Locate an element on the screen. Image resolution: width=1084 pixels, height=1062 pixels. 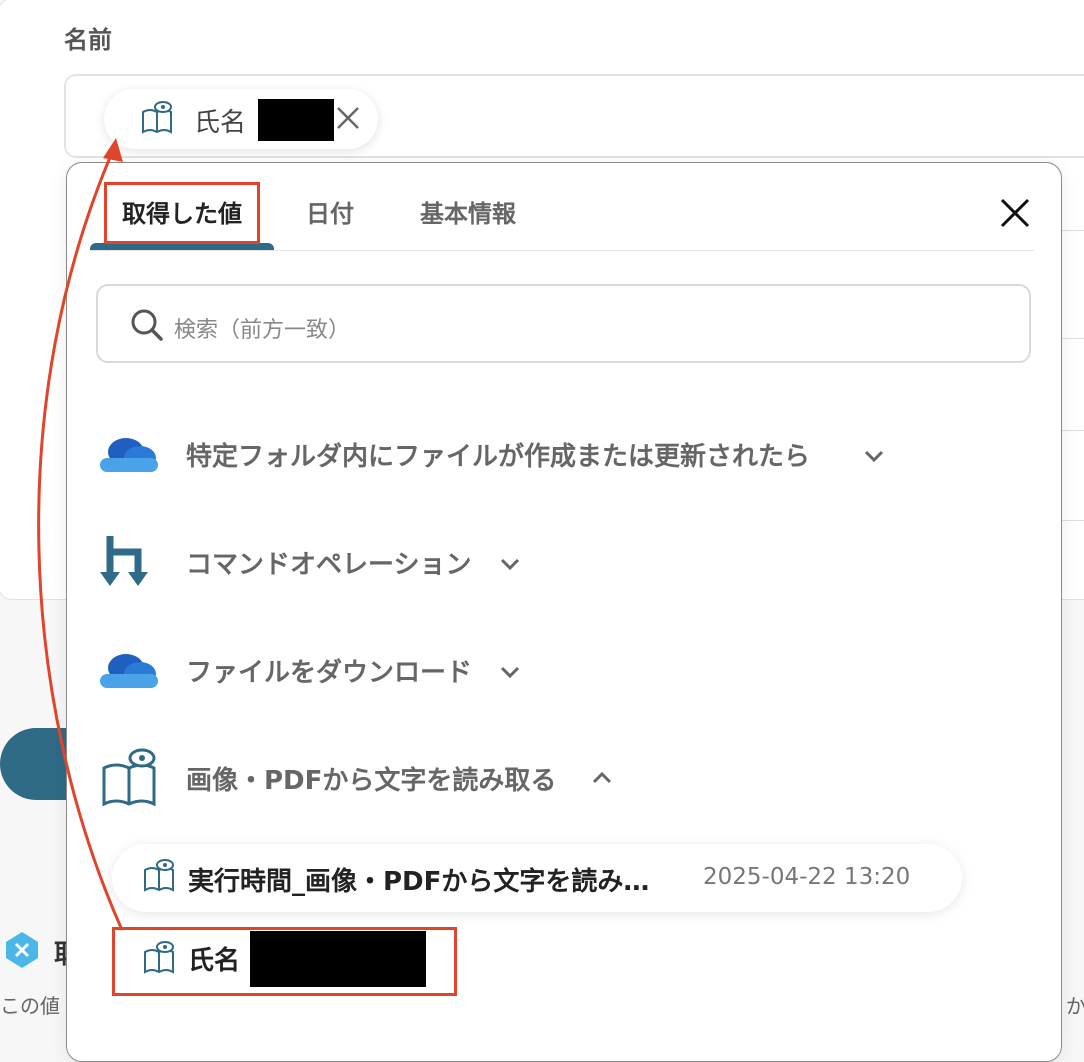
redacted-block is located at coordinates (296, 120).